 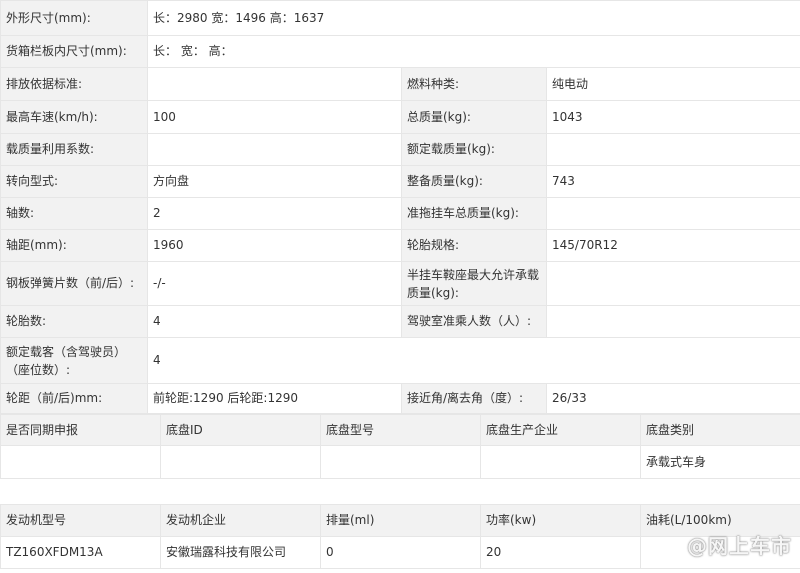 I want to click on spec-row-tires: 轮胎数: 4 驾驶室准乘人数（人）:, so click(x=400, y=321).